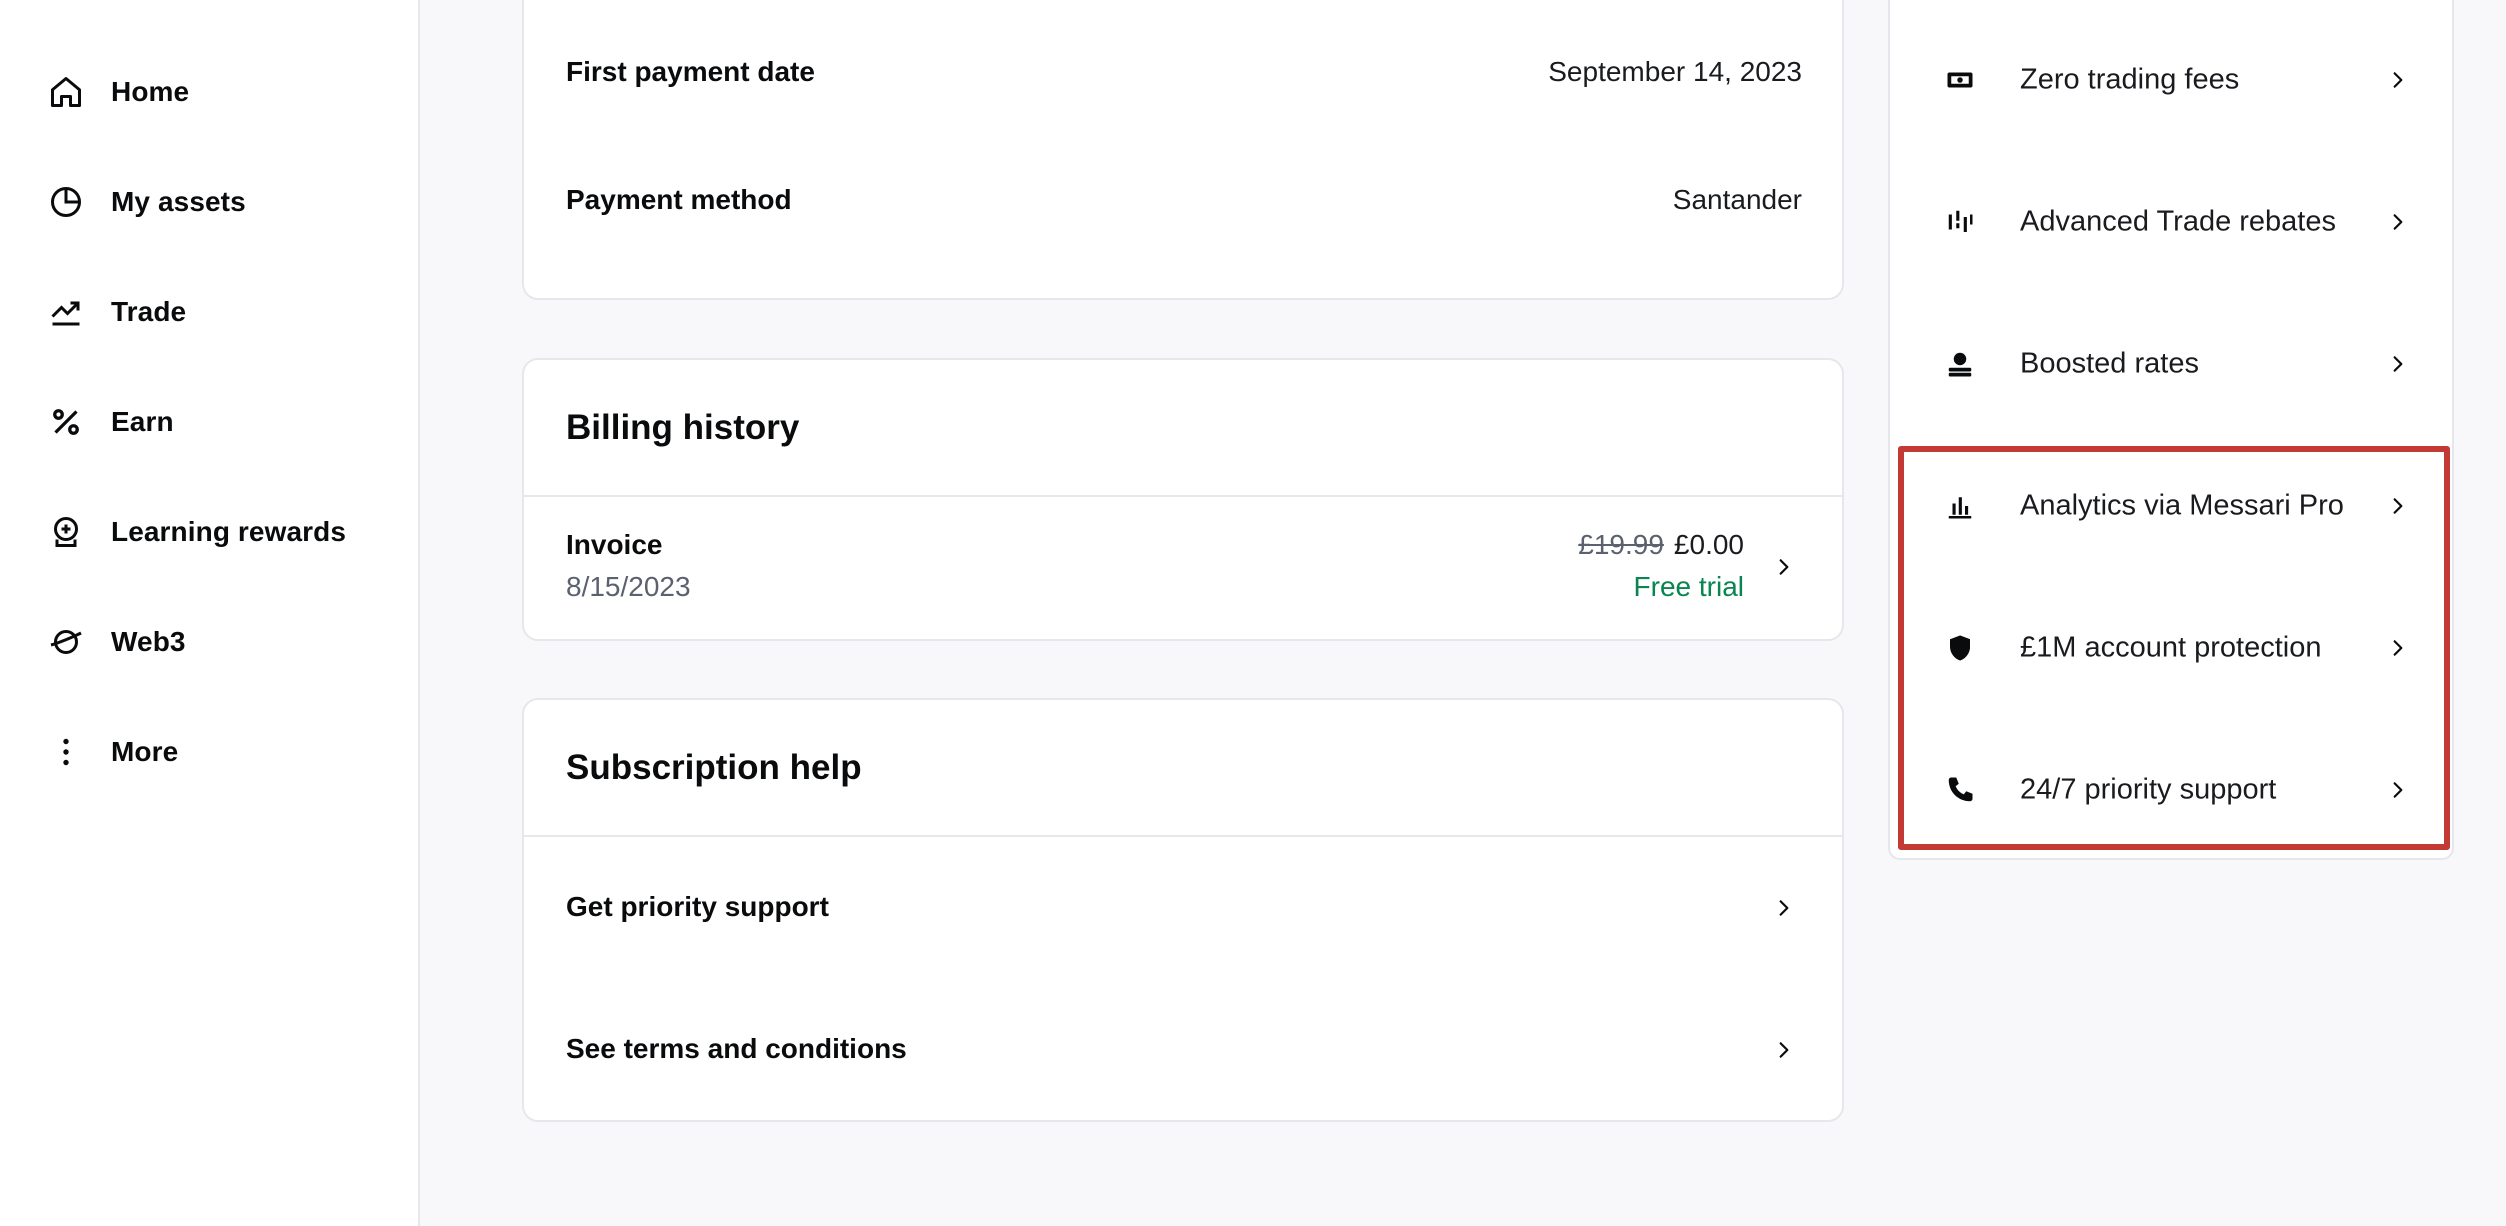  What do you see at coordinates (142, 421) in the screenshot?
I see `sidebar-item-label: Earn` at bounding box center [142, 421].